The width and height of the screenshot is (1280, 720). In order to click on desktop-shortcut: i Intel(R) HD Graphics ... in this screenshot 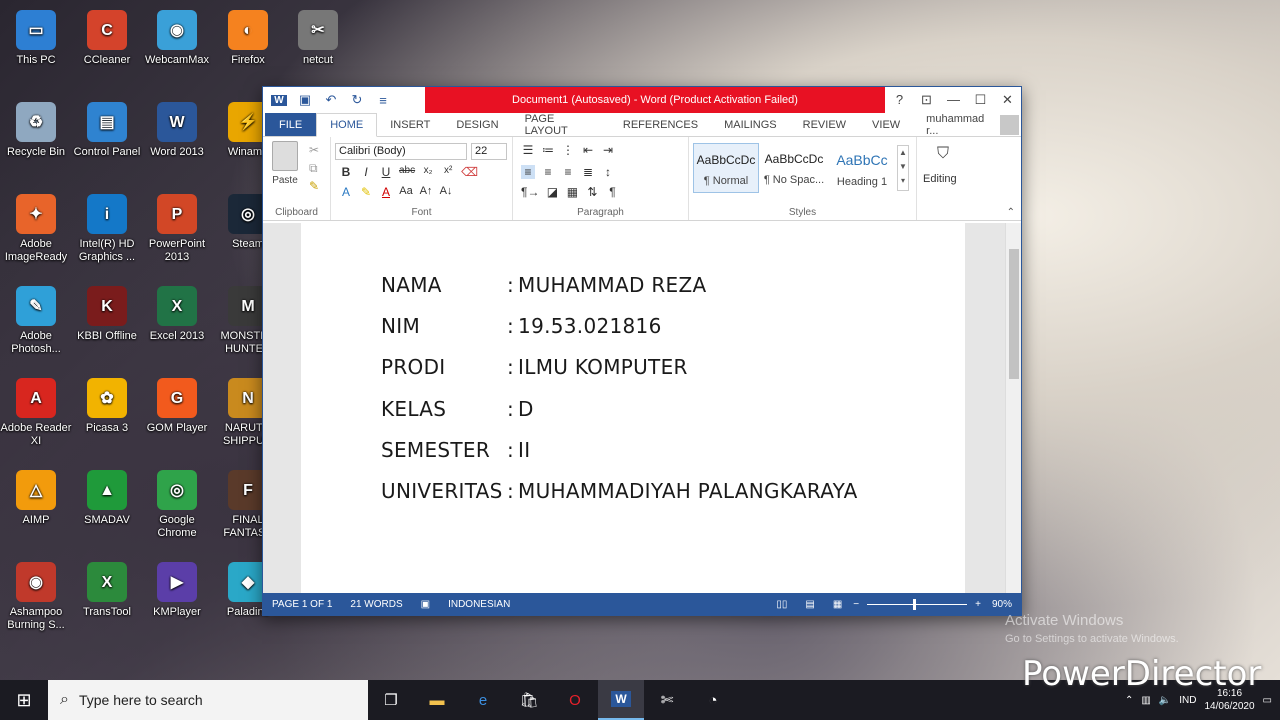, I will do `click(107, 229)`.